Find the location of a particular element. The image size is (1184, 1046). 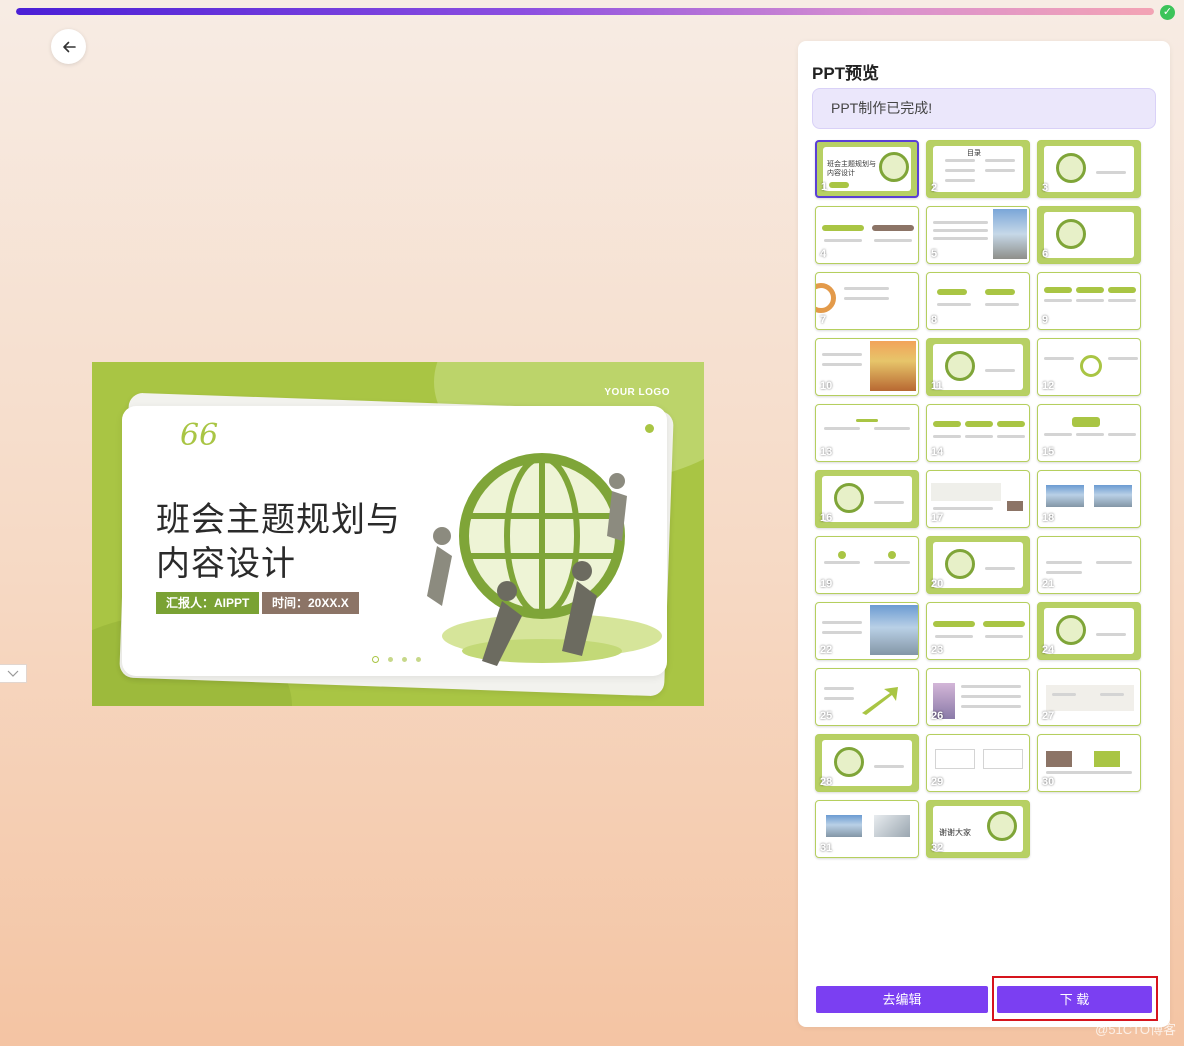

slide-dot is located at coordinates (649, 428).